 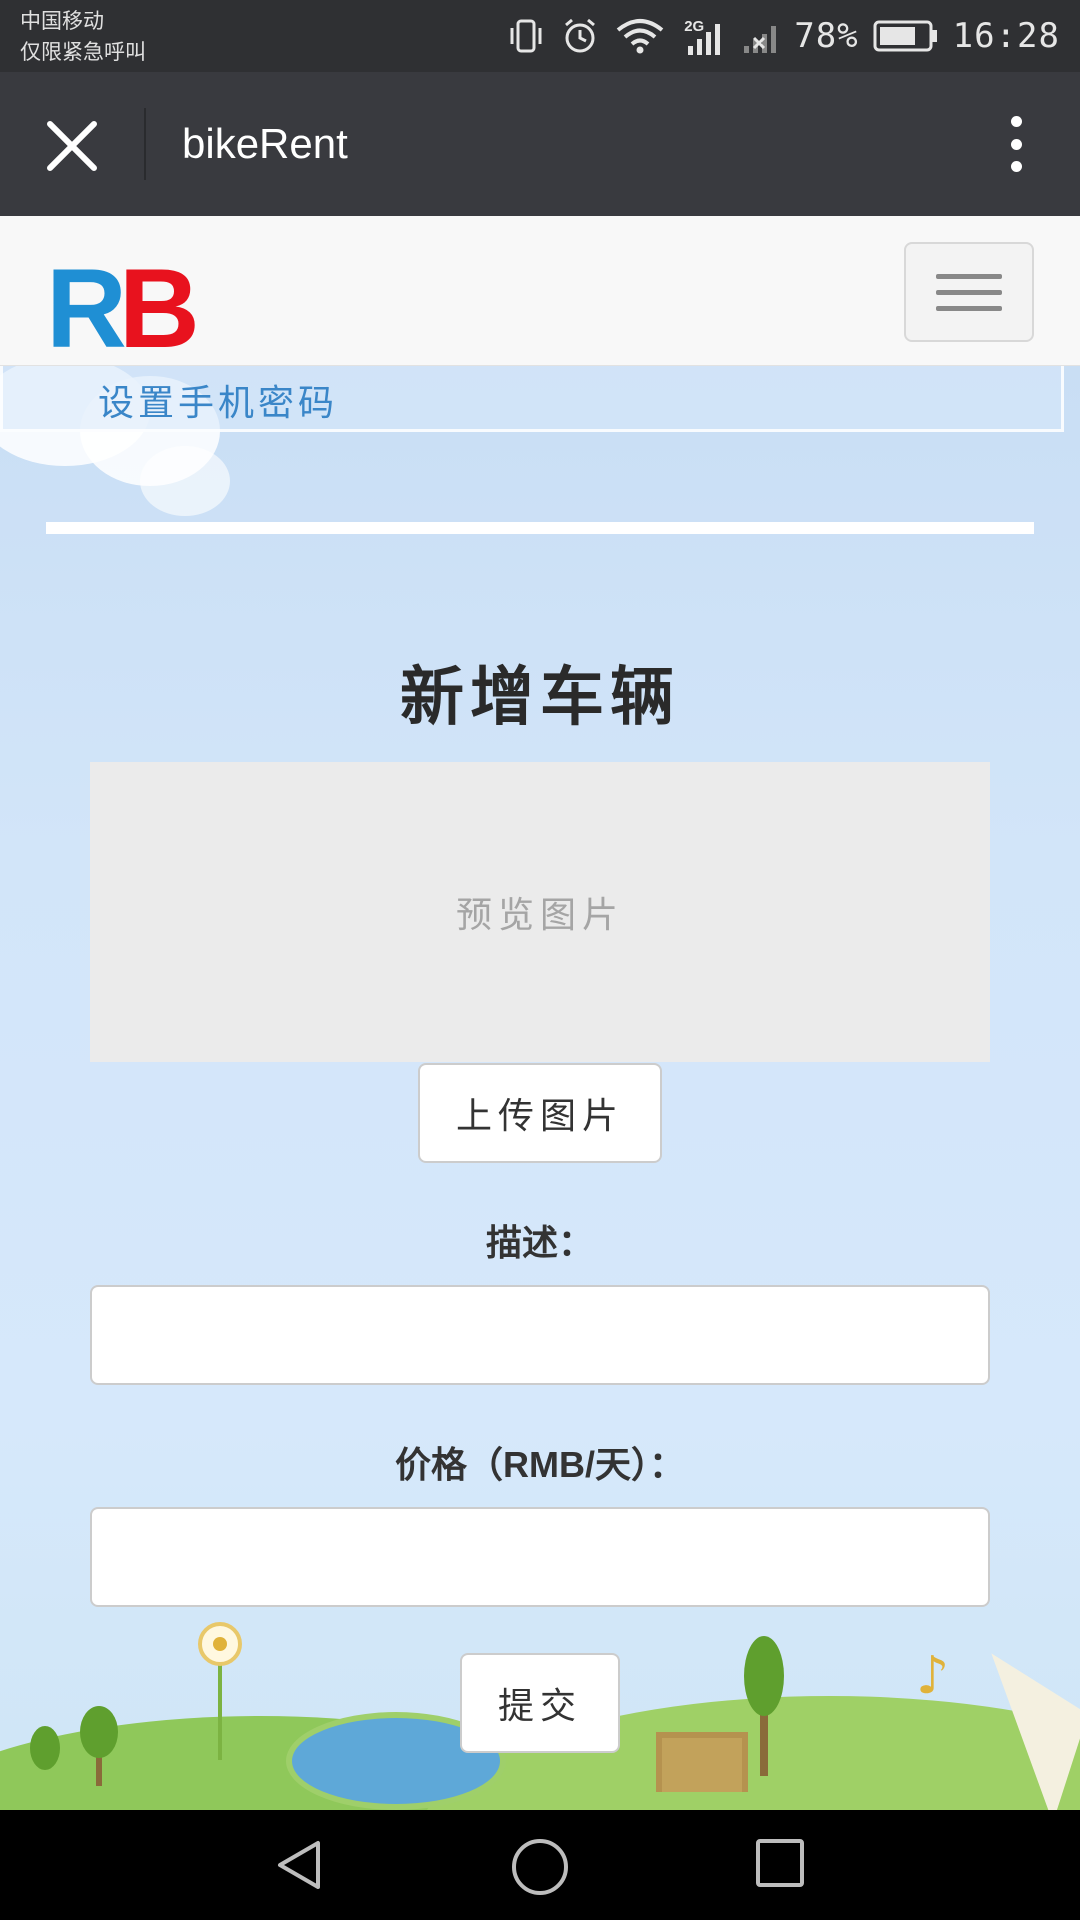 What do you see at coordinates (83, 37) in the screenshot?
I see `carrier-info: 中国移动 仅限紧急呼叫` at bounding box center [83, 37].